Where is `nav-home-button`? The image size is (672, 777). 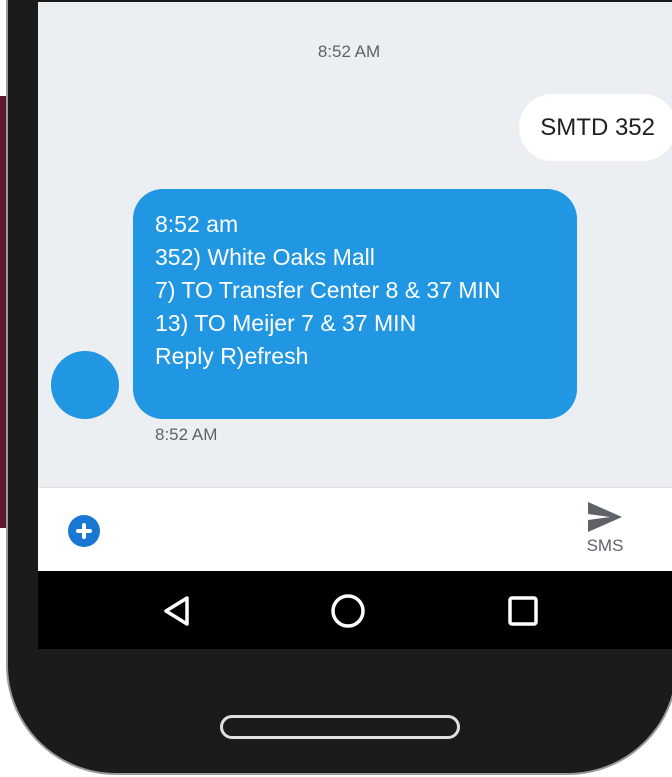
nav-home-button is located at coordinates (348, 611).